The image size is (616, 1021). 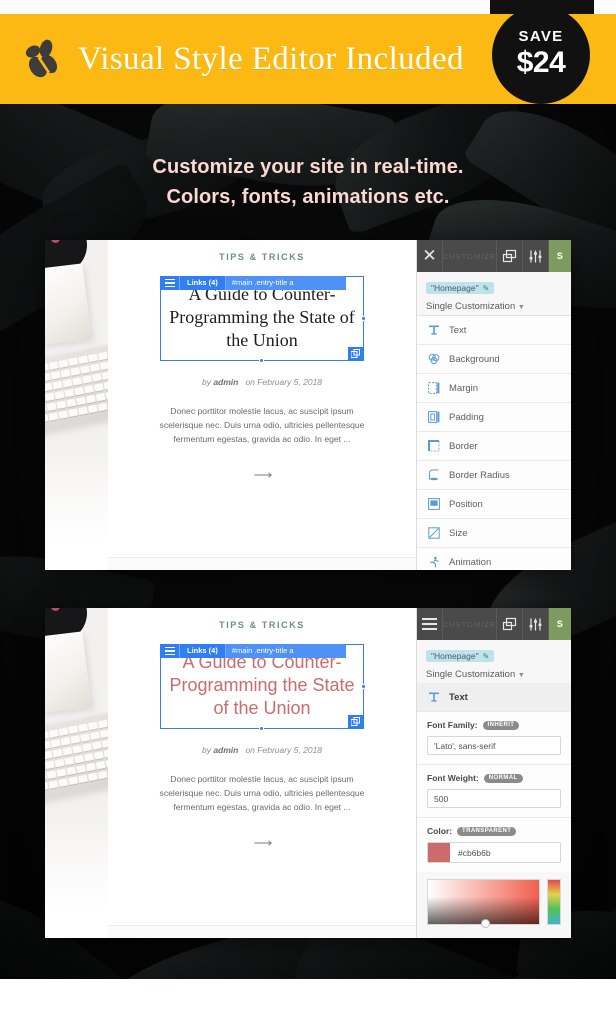 What do you see at coordinates (494, 533) in the screenshot?
I see `property-row-size: Size` at bounding box center [494, 533].